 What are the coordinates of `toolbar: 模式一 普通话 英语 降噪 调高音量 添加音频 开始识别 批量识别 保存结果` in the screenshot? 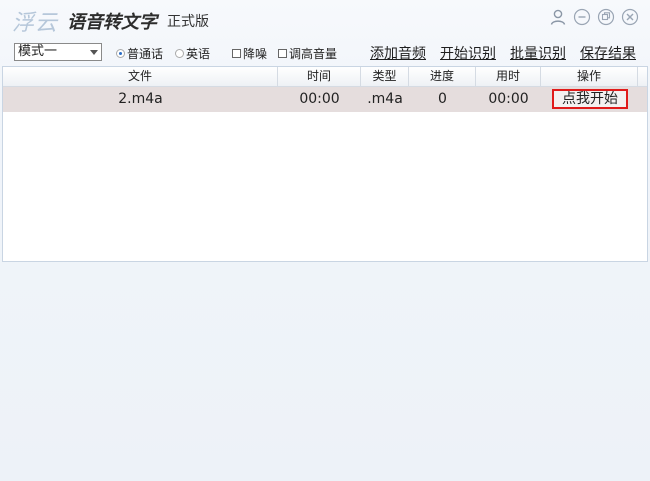 It's located at (325, 53).